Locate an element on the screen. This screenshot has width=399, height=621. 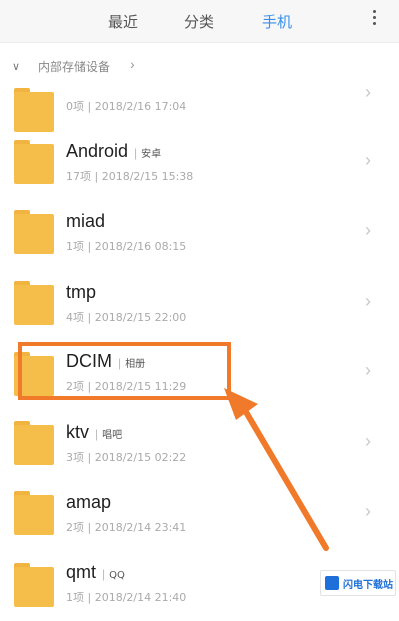
logo-icon is located at coordinates (332, 583).